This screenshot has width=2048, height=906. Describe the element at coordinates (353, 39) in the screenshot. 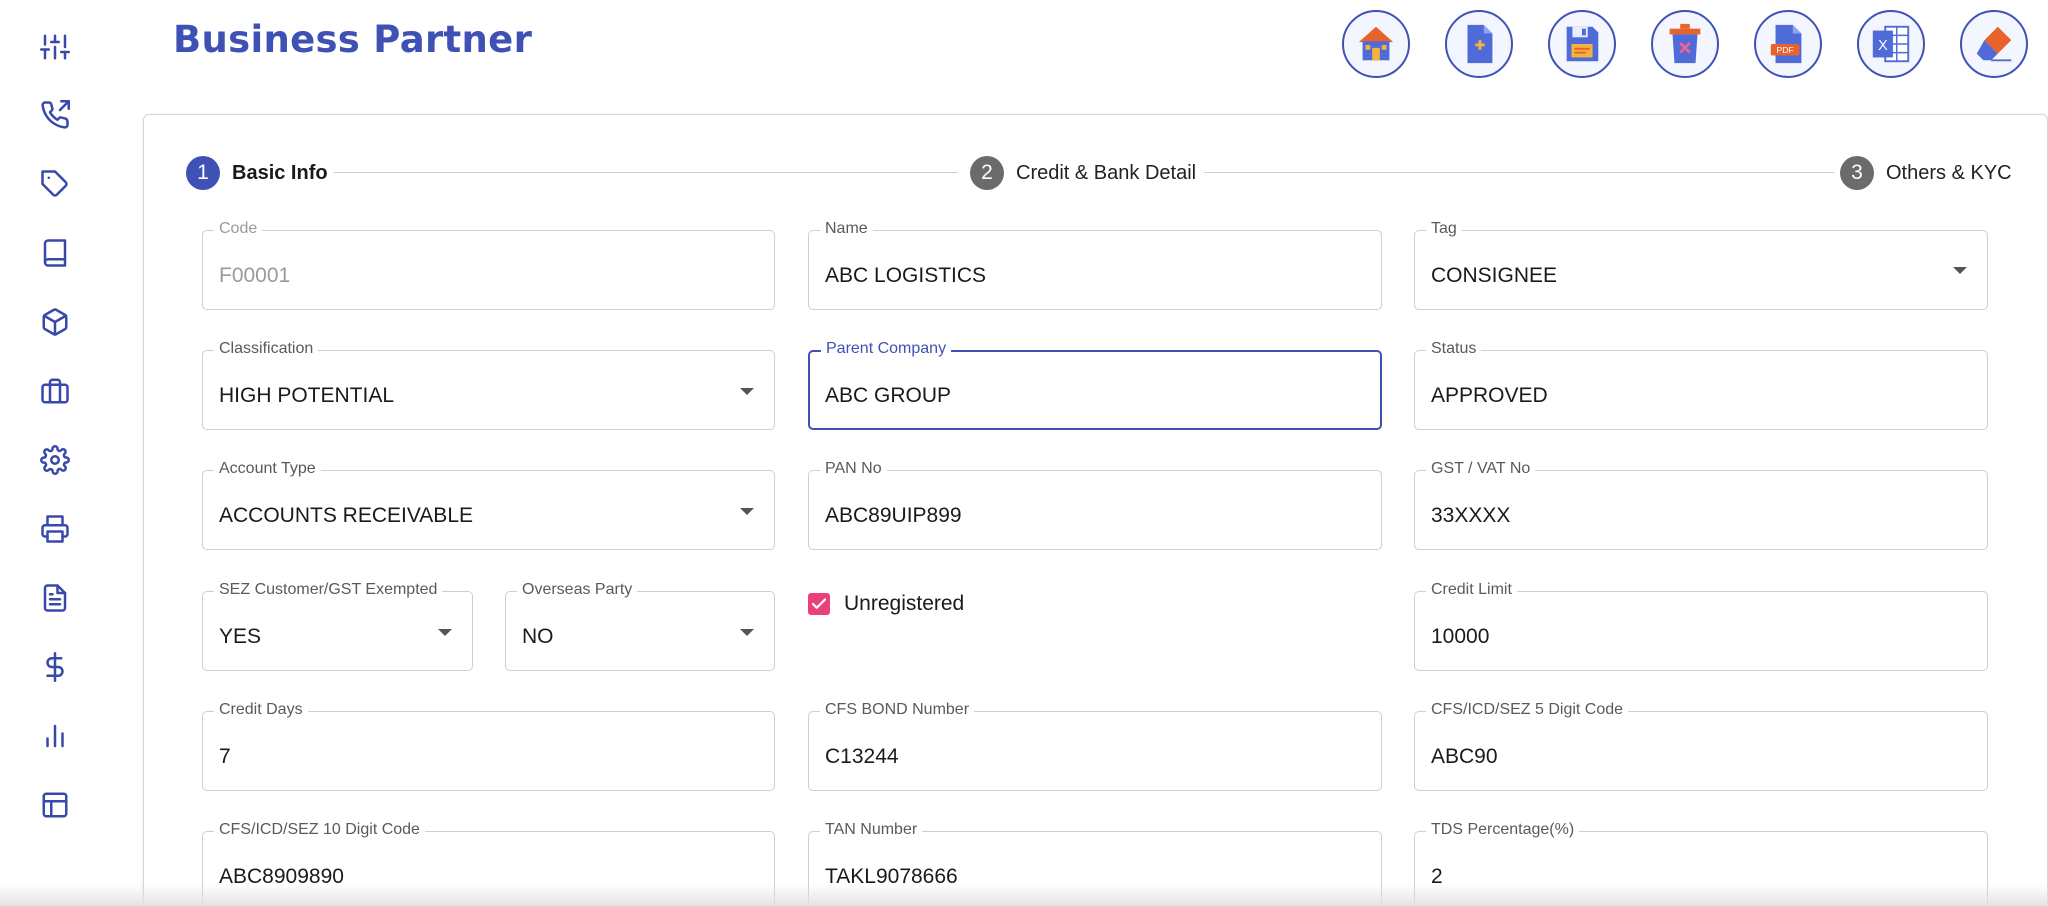

I see `page-title: Business Partner` at that location.